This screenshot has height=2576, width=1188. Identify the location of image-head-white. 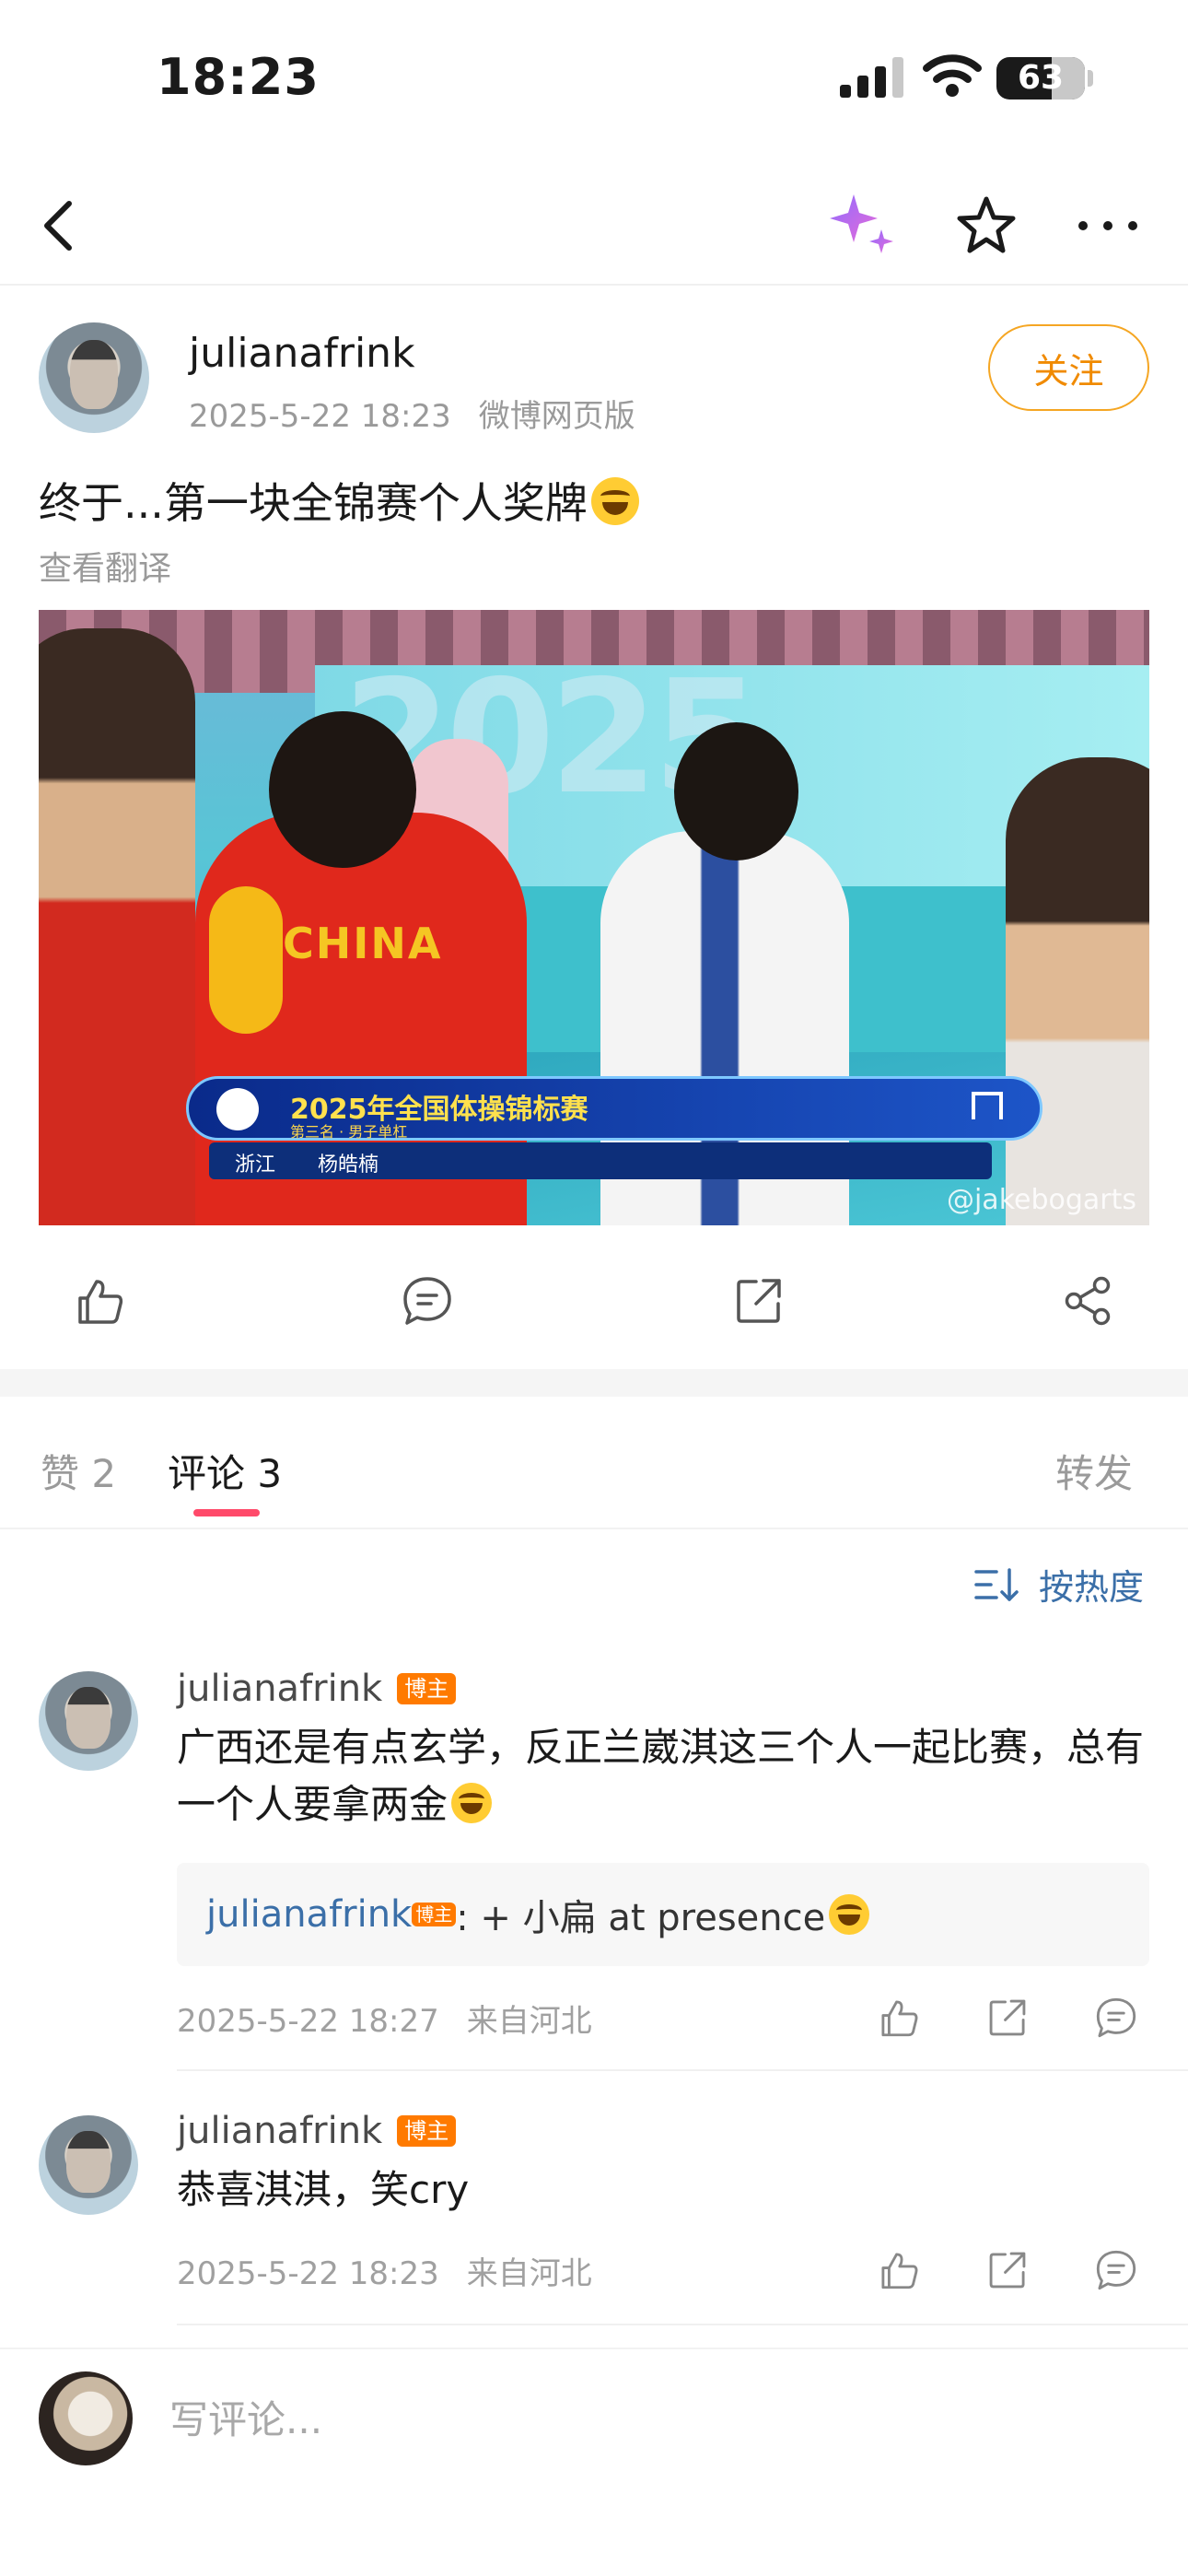
(736, 791).